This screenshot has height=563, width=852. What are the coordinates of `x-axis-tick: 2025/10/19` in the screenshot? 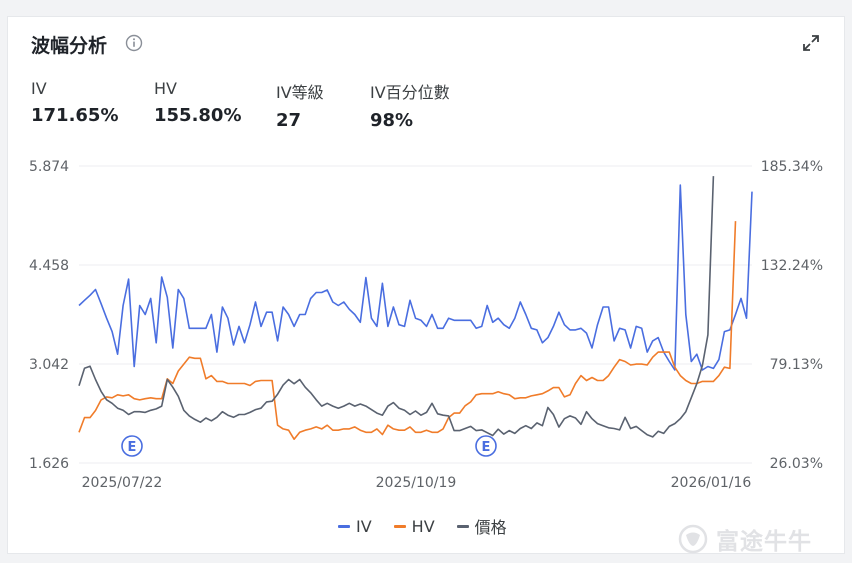 It's located at (416, 483).